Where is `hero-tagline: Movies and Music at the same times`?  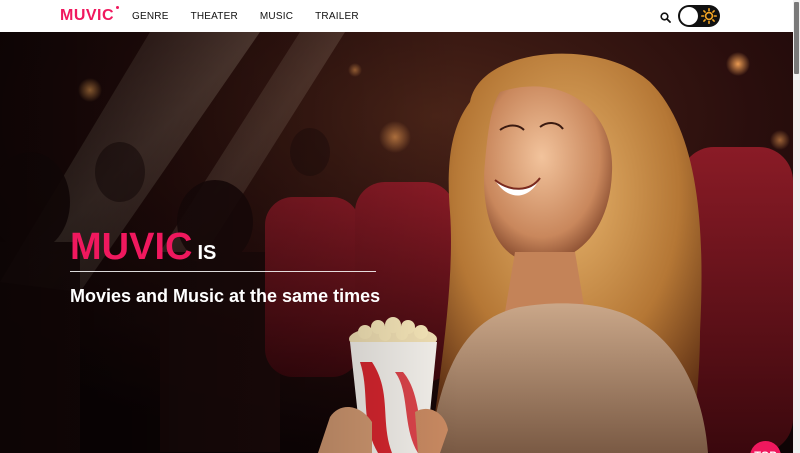
hero-tagline: Movies and Music at the same times is located at coordinates (225, 296).